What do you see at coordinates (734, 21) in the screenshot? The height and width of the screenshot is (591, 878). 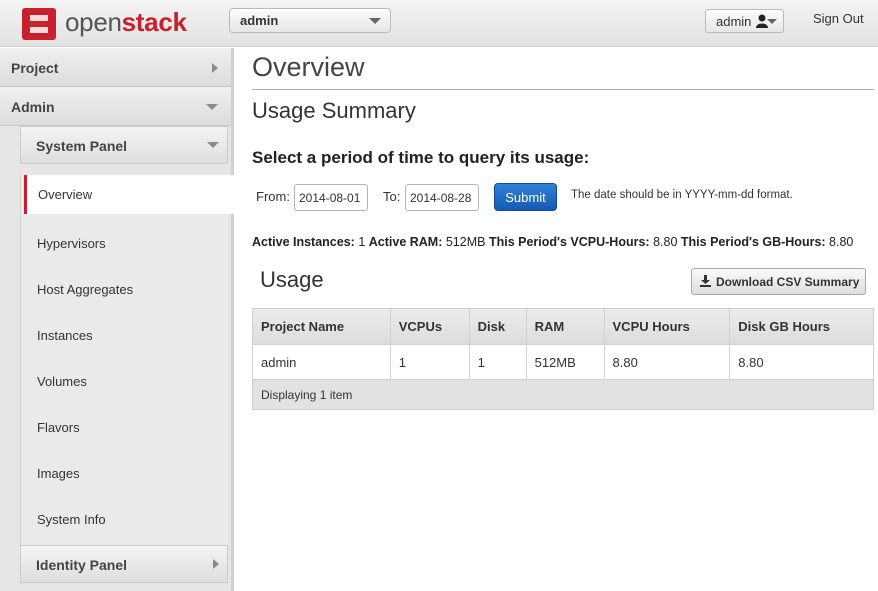 I see `user-label: admin` at bounding box center [734, 21].